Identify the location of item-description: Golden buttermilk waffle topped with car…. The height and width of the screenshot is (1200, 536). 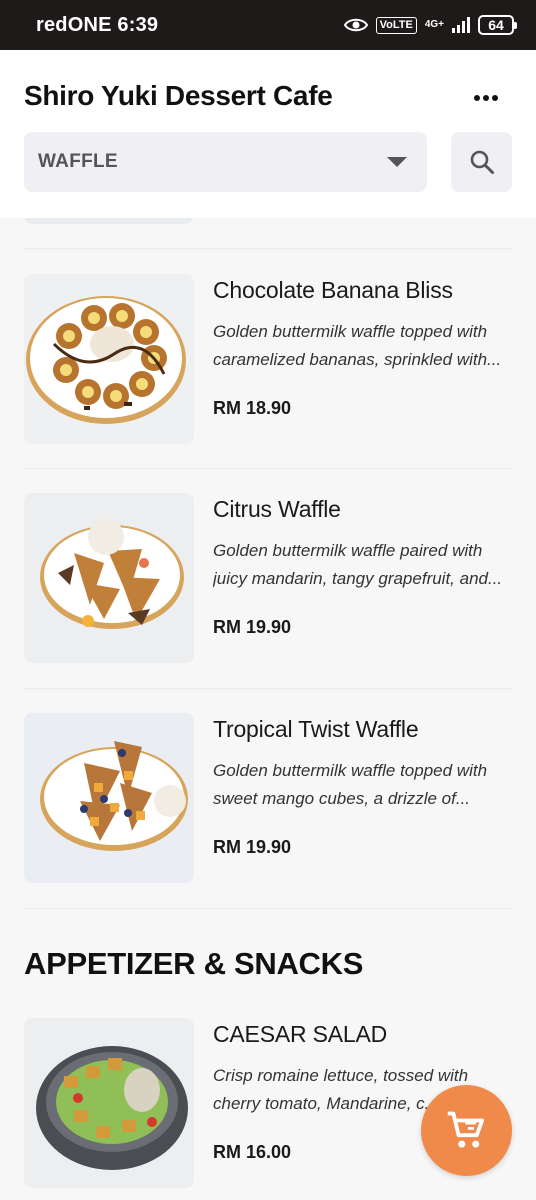
(357, 345).